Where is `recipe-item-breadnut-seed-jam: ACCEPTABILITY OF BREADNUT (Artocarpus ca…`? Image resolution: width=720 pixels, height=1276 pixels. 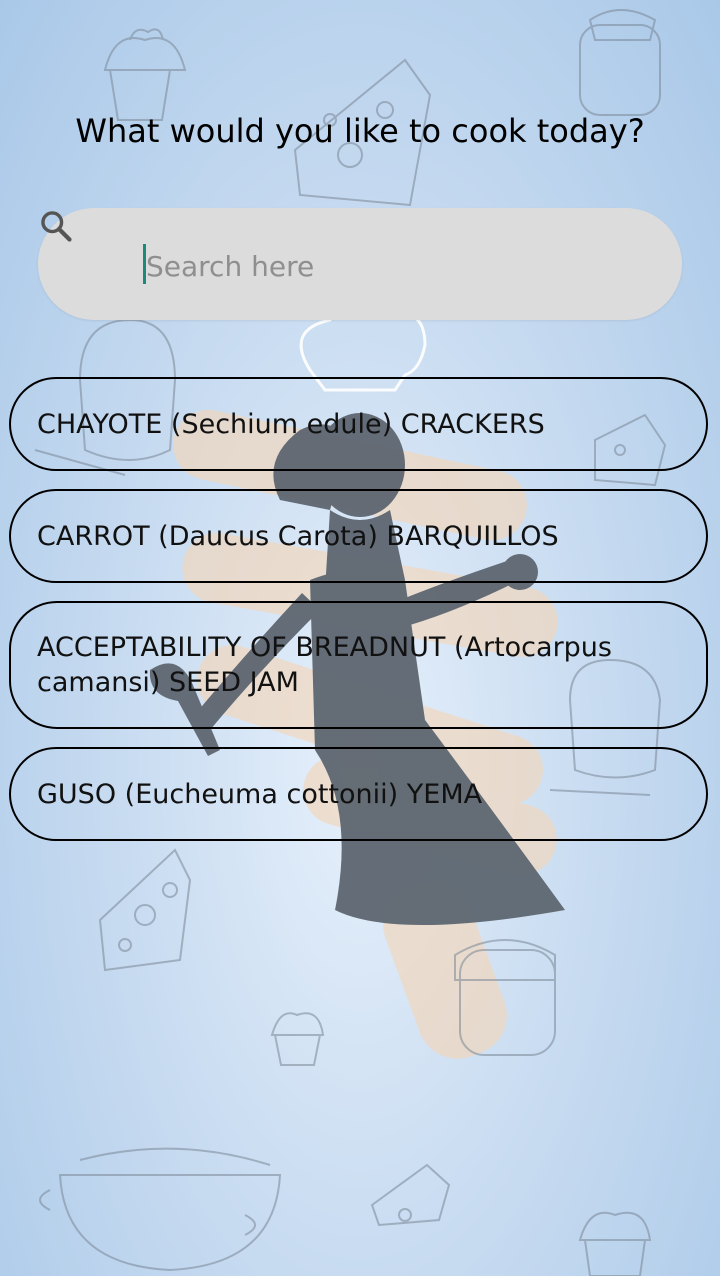 recipe-item-breadnut-seed-jam: ACCEPTABILITY OF BREADNUT (Artocarpus ca… is located at coordinates (358, 665).